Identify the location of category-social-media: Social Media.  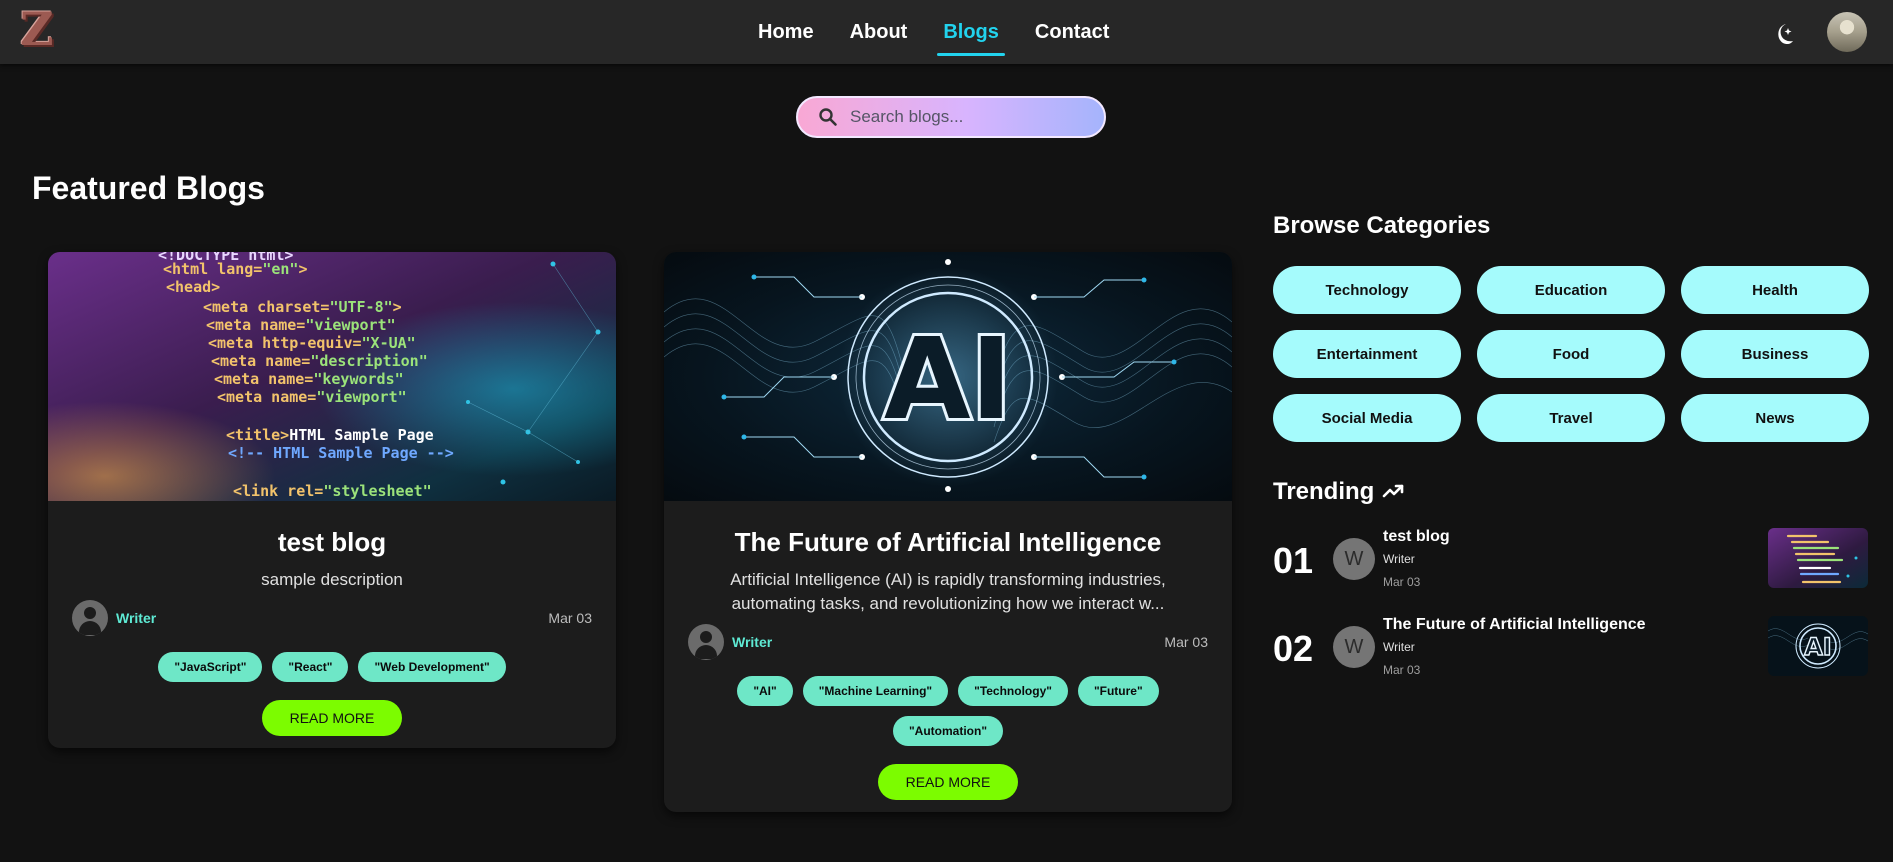
(1367, 418).